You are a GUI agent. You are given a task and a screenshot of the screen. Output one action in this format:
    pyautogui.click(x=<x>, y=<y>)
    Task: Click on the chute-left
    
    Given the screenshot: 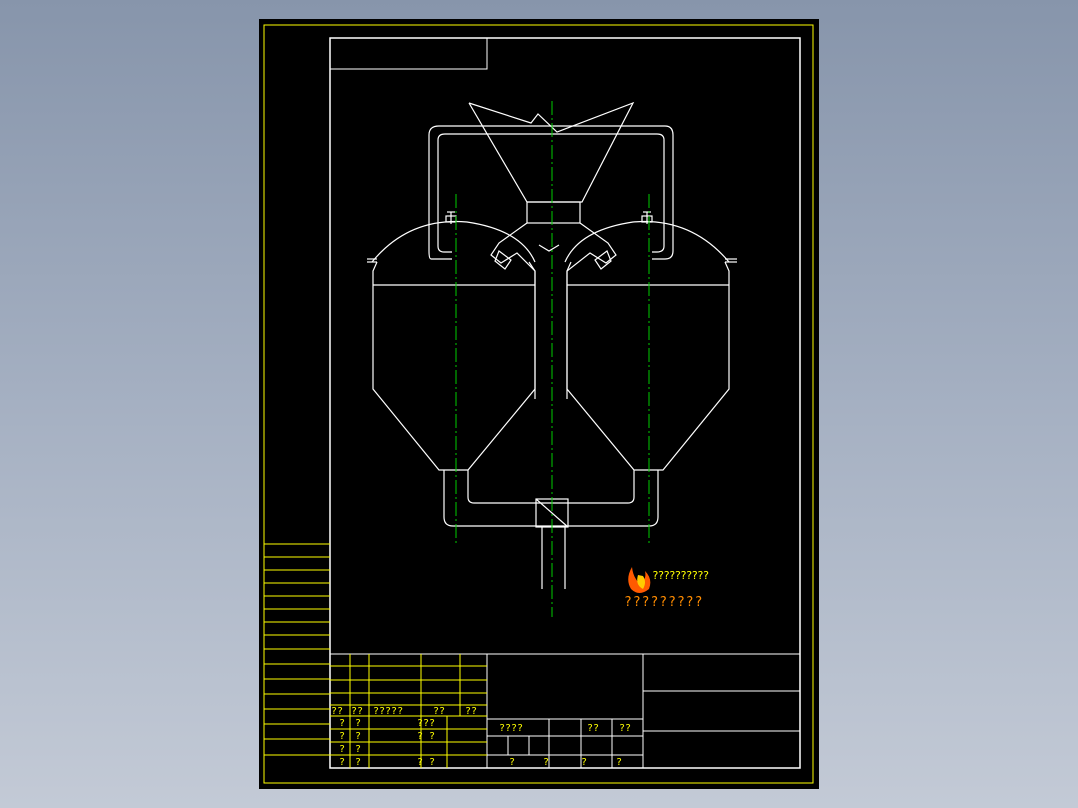 What is the action you would take?
    pyautogui.click(x=513, y=310)
    